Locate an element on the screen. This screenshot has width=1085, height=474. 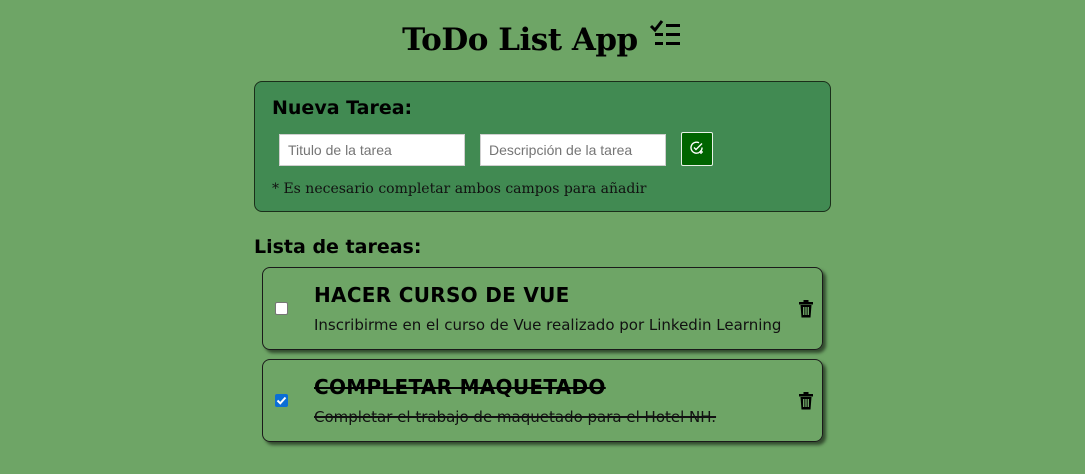
add-task-button is located at coordinates (697, 149).